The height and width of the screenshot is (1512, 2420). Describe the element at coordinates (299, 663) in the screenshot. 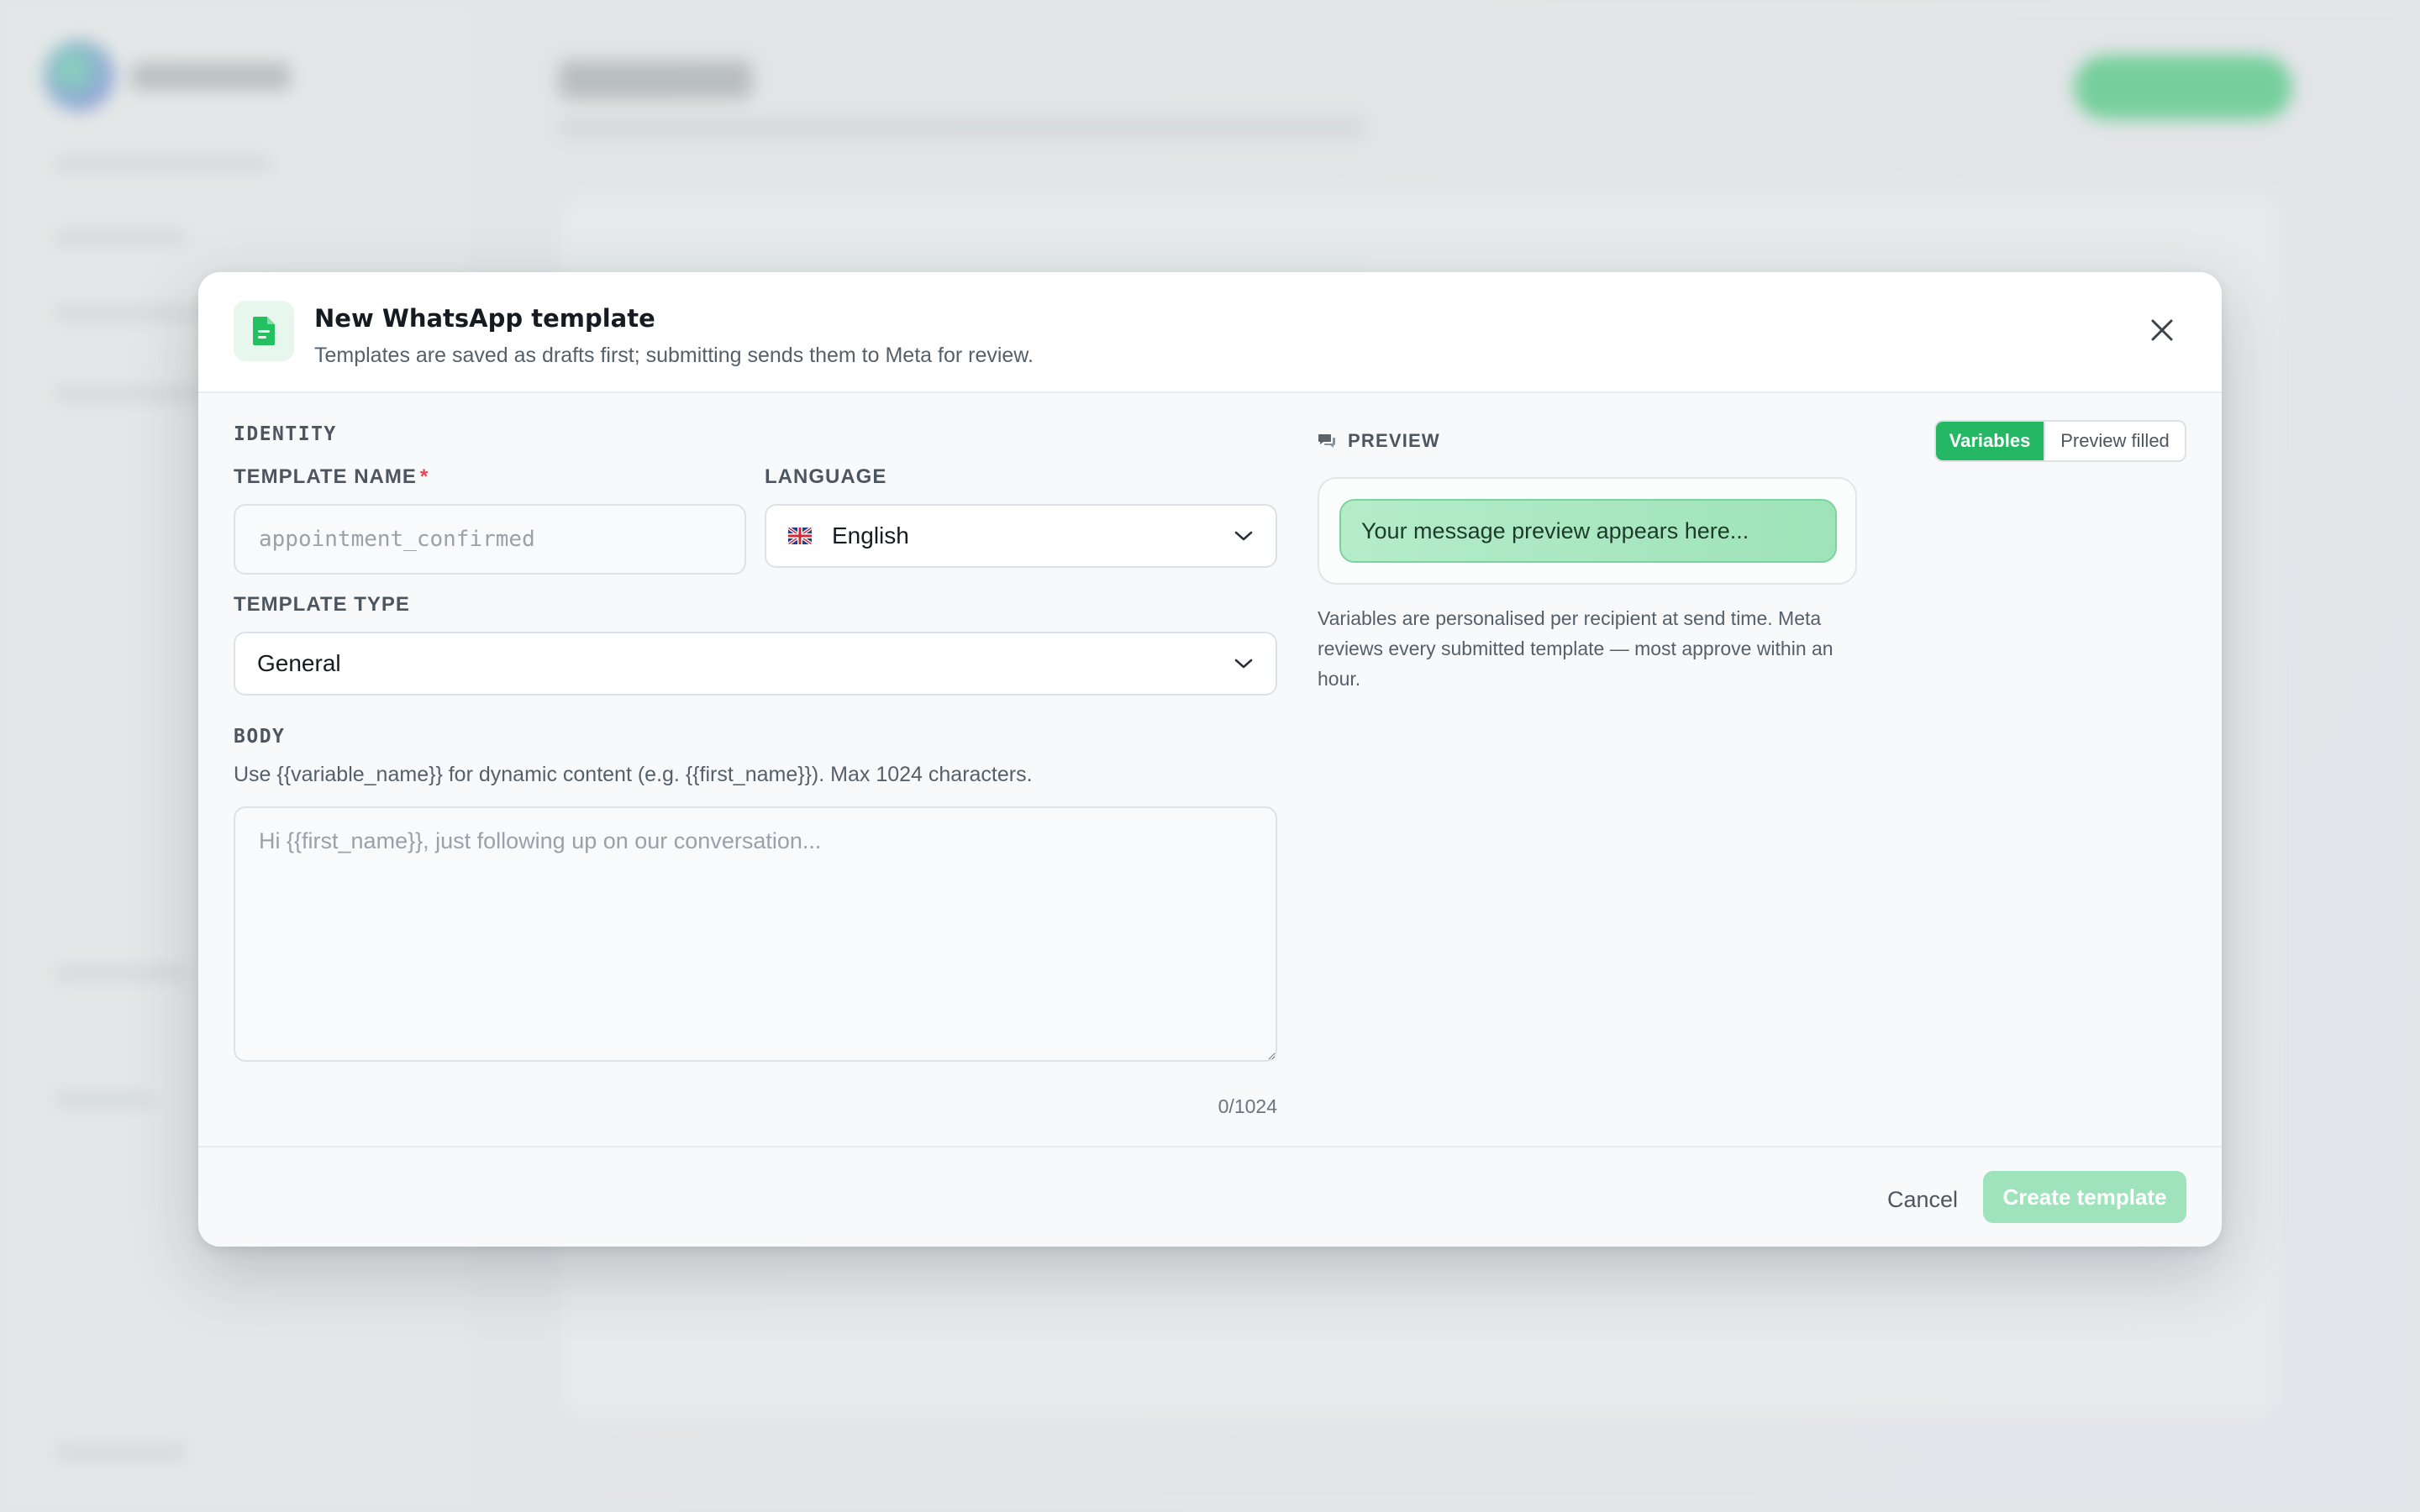

I see `template-type-value: General` at that location.